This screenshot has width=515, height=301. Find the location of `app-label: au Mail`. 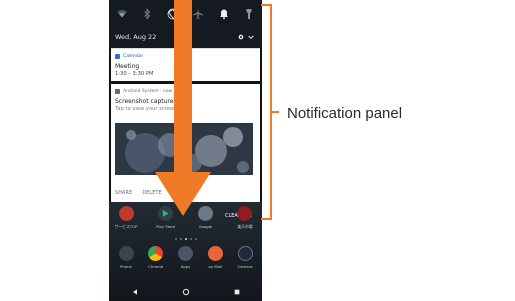

app-label: au Mail is located at coordinates (215, 266).